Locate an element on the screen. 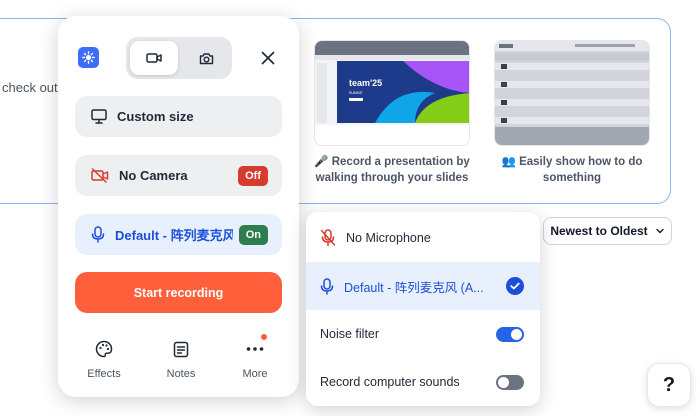 The width and height of the screenshot is (700, 416). notes-label: Notes is located at coordinates (181, 374).